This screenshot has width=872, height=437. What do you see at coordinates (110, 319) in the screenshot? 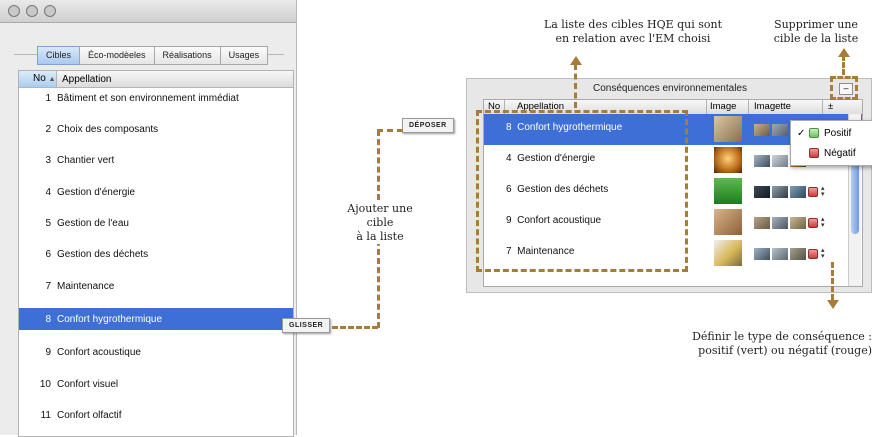
I see `row-label: Confort hygrothermique` at bounding box center [110, 319].